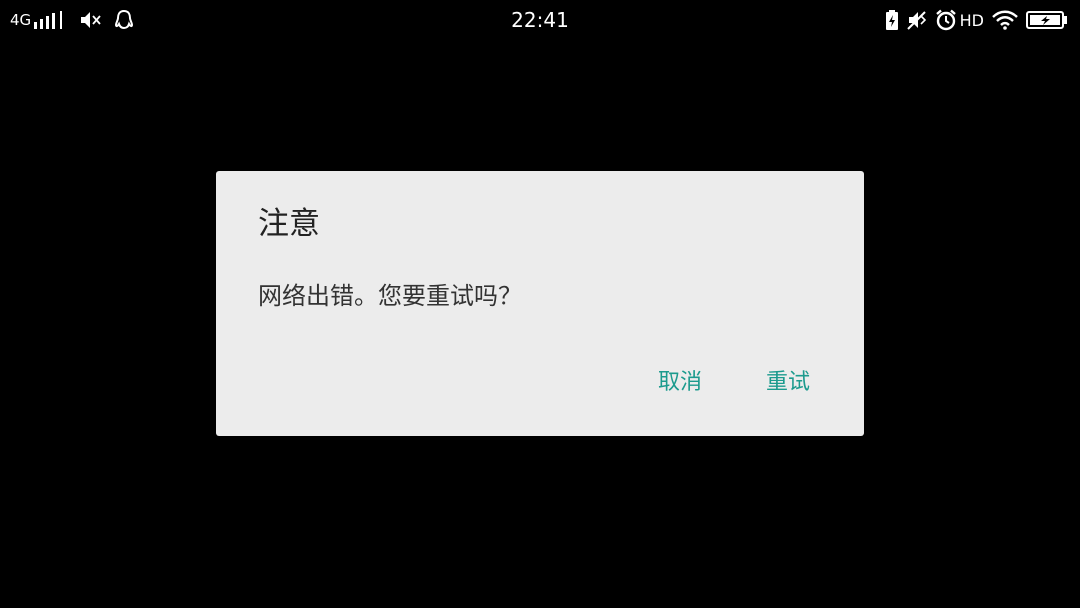 The height and width of the screenshot is (608, 1080). What do you see at coordinates (1005, 20) in the screenshot?
I see `wifi-icon` at bounding box center [1005, 20].